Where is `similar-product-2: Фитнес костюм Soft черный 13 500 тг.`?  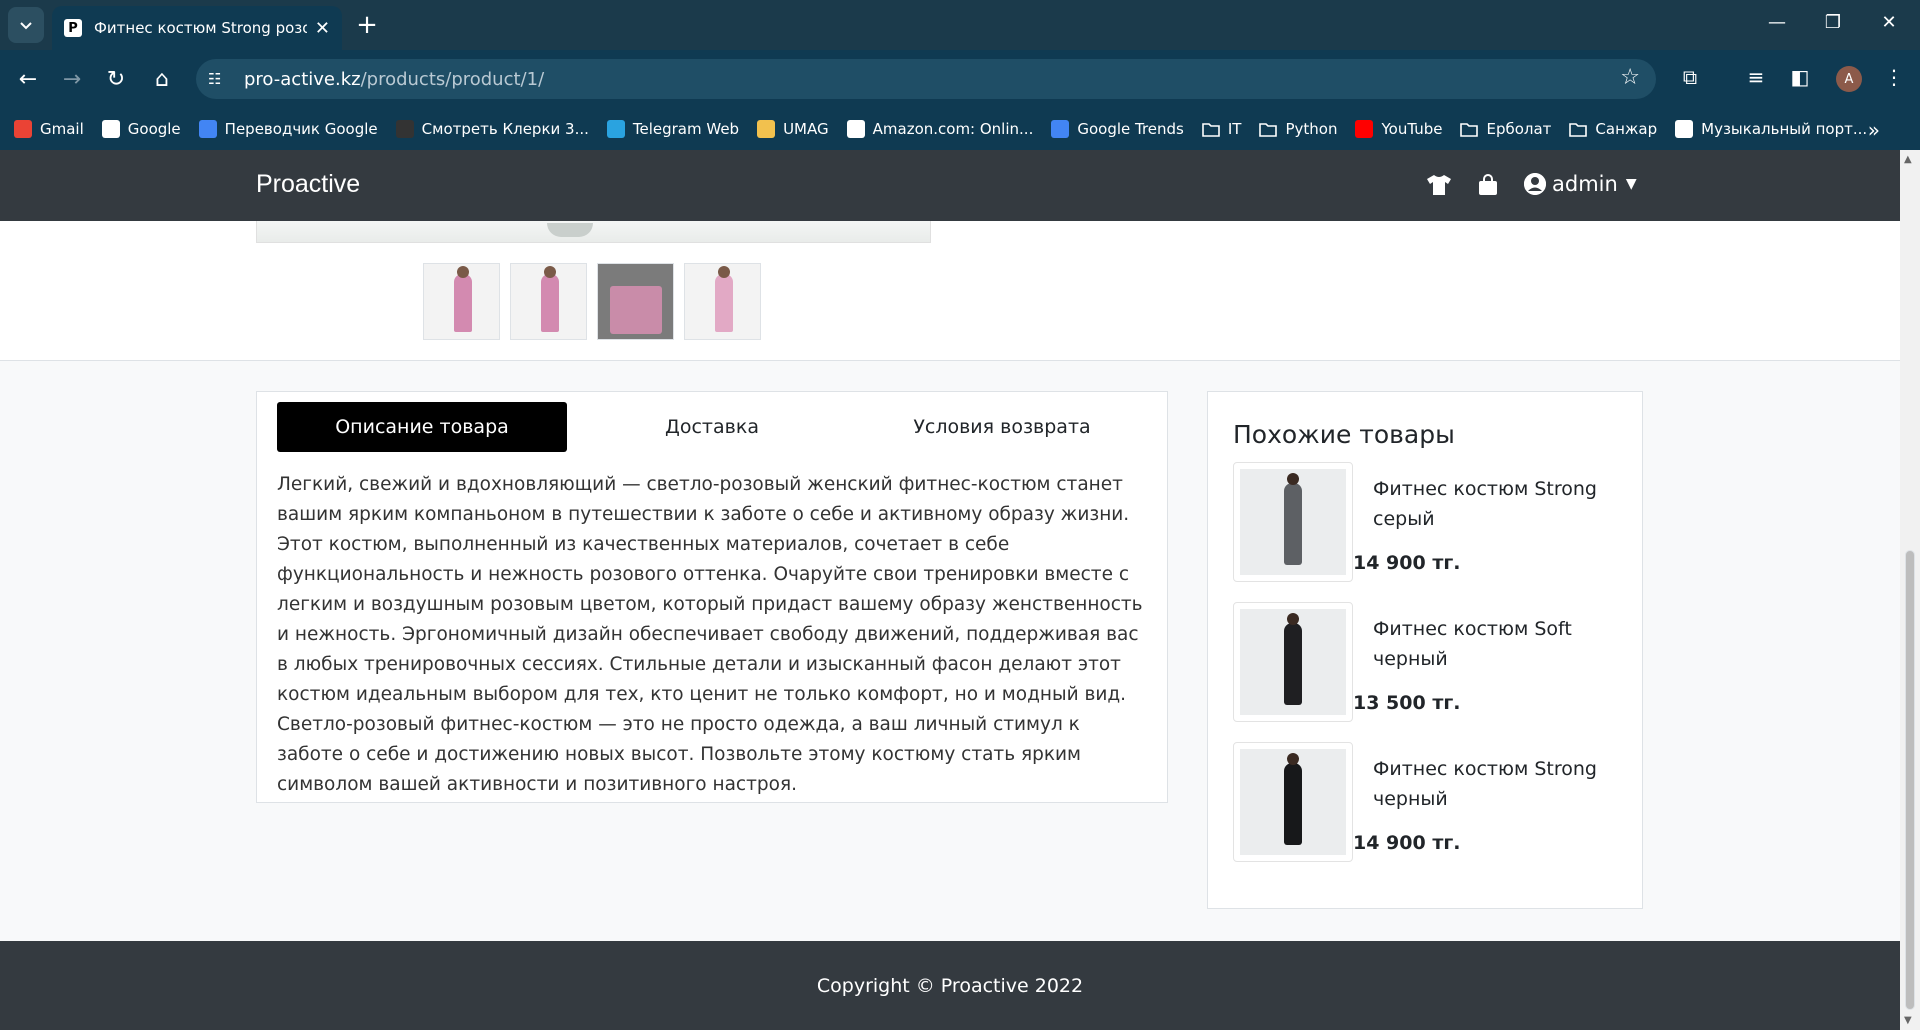 similar-product-2: Фитнес костюм Soft черный 13 500 тг. is located at coordinates (1433, 662).